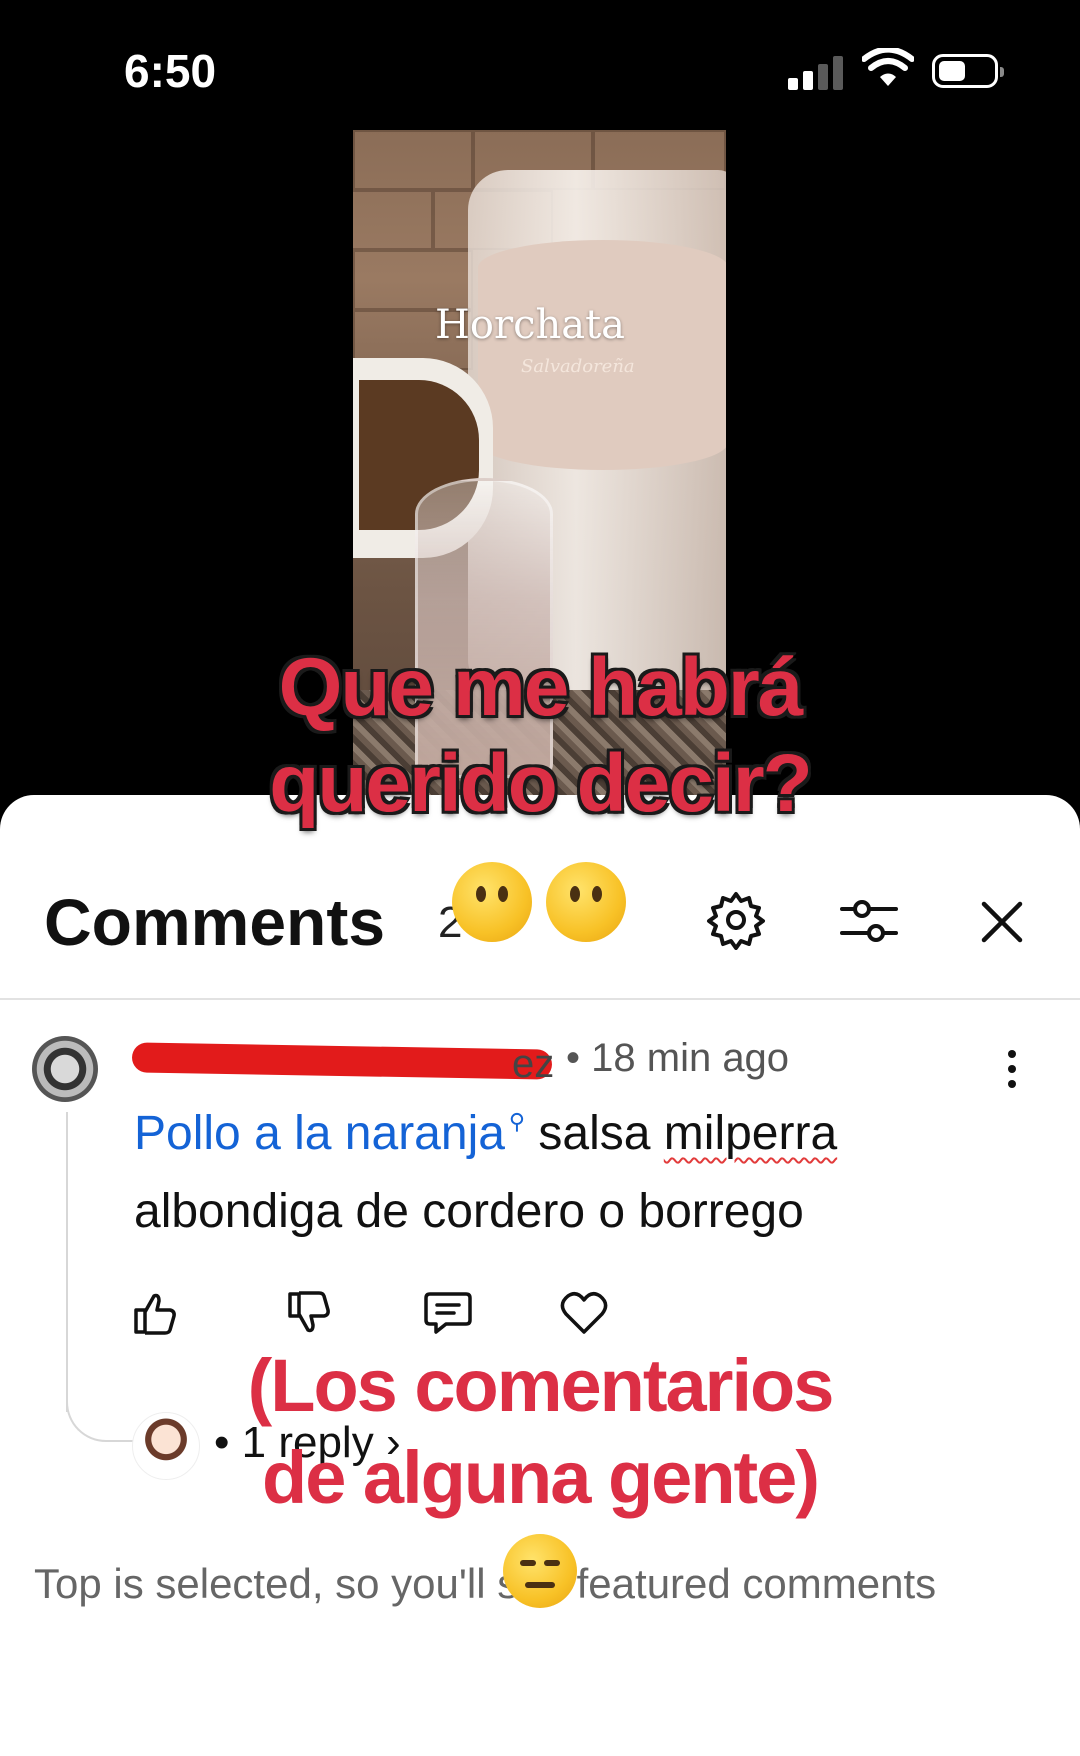 The height and width of the screenshot is (1756, 1080). What do you see at coordinates (968, 71) in the screenshot?
I see `battery-icon` at bounding box center [968, 71].